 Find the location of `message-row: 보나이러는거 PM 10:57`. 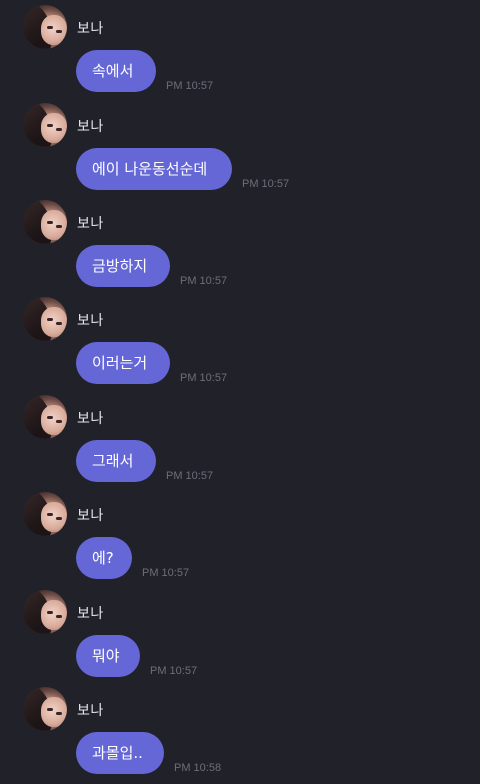

message-row: 보나이러는거 PM 10:57 is located at coordinates (240, 345).